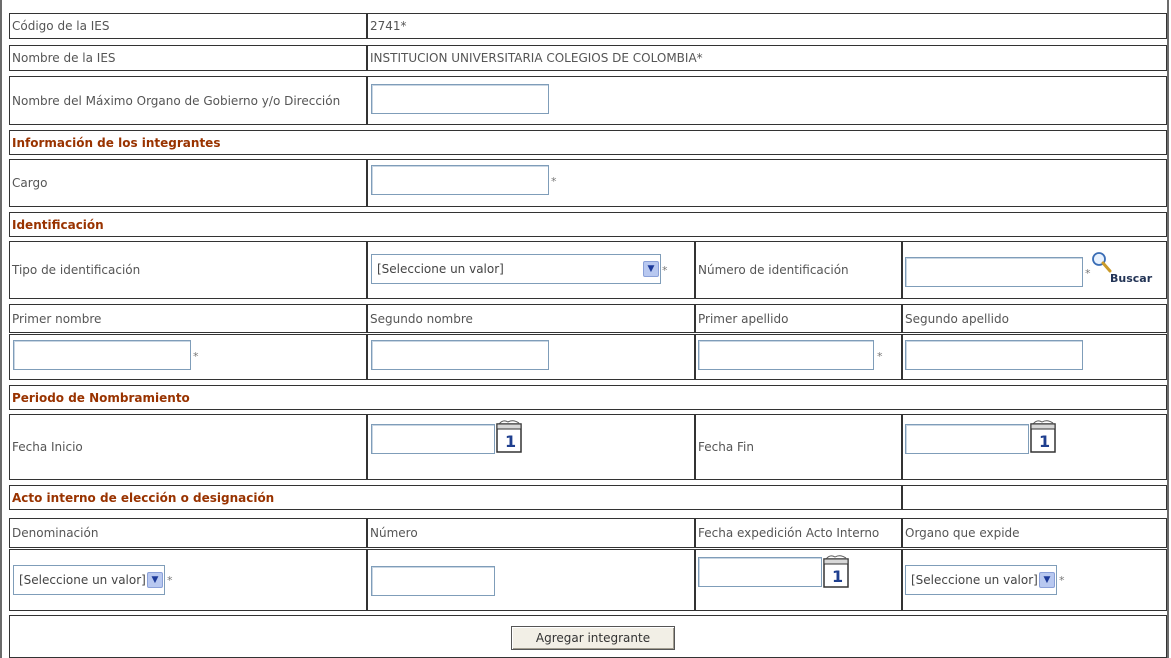 The image size is (1171, 658). What do you see at coordinates (460, 355) in the screenshot?
I see `segundo-nombre-input` at bounding box center [460, 355].